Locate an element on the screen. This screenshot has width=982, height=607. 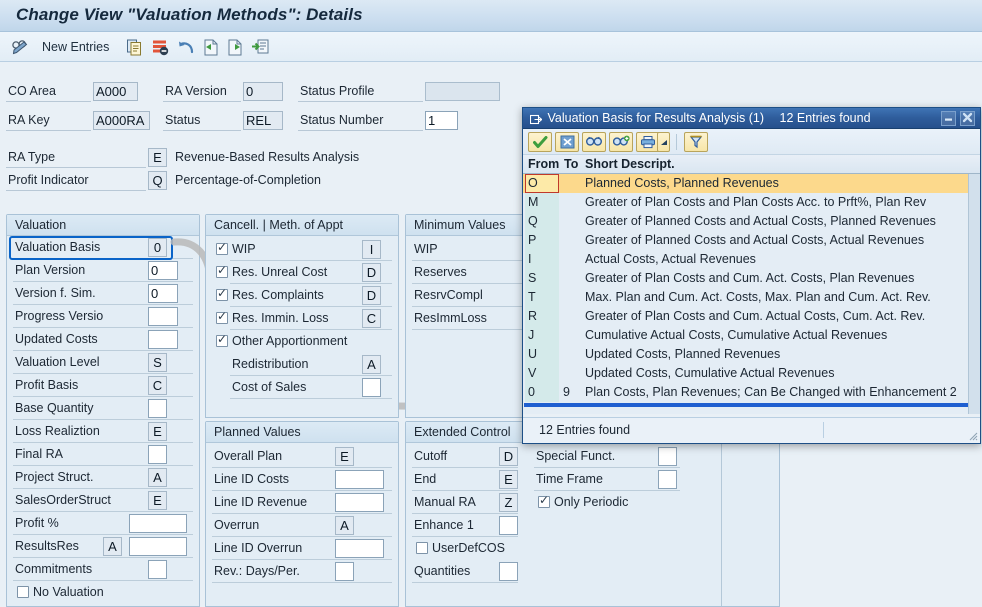
undo-button is located at coordinates (187, 47).